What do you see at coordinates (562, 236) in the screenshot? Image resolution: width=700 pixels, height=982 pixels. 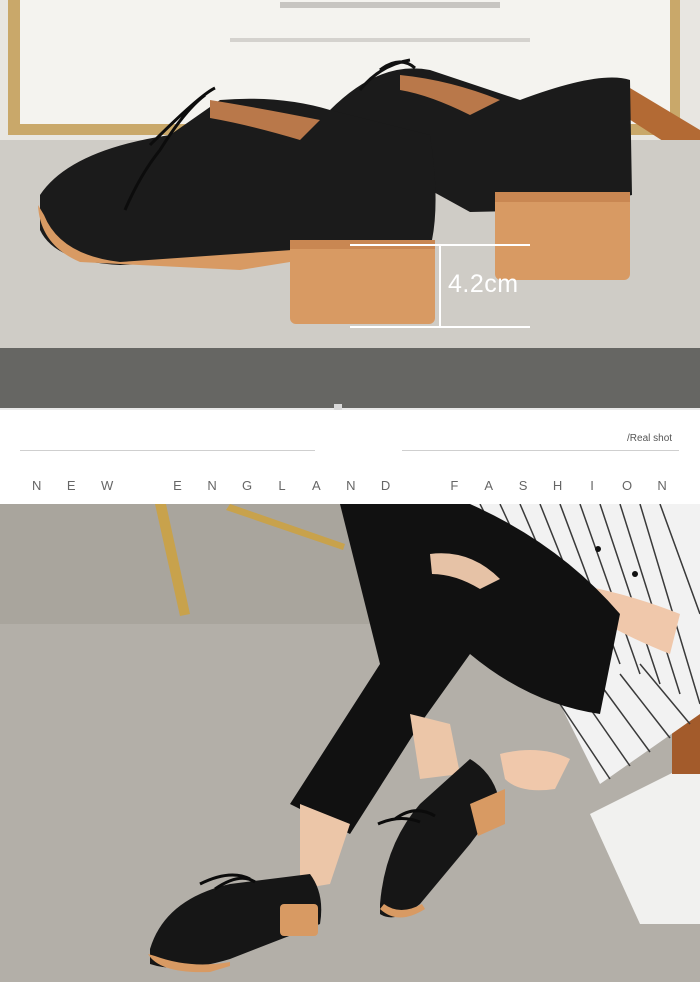 I see `right-heel` at bounding box center [562, 236].